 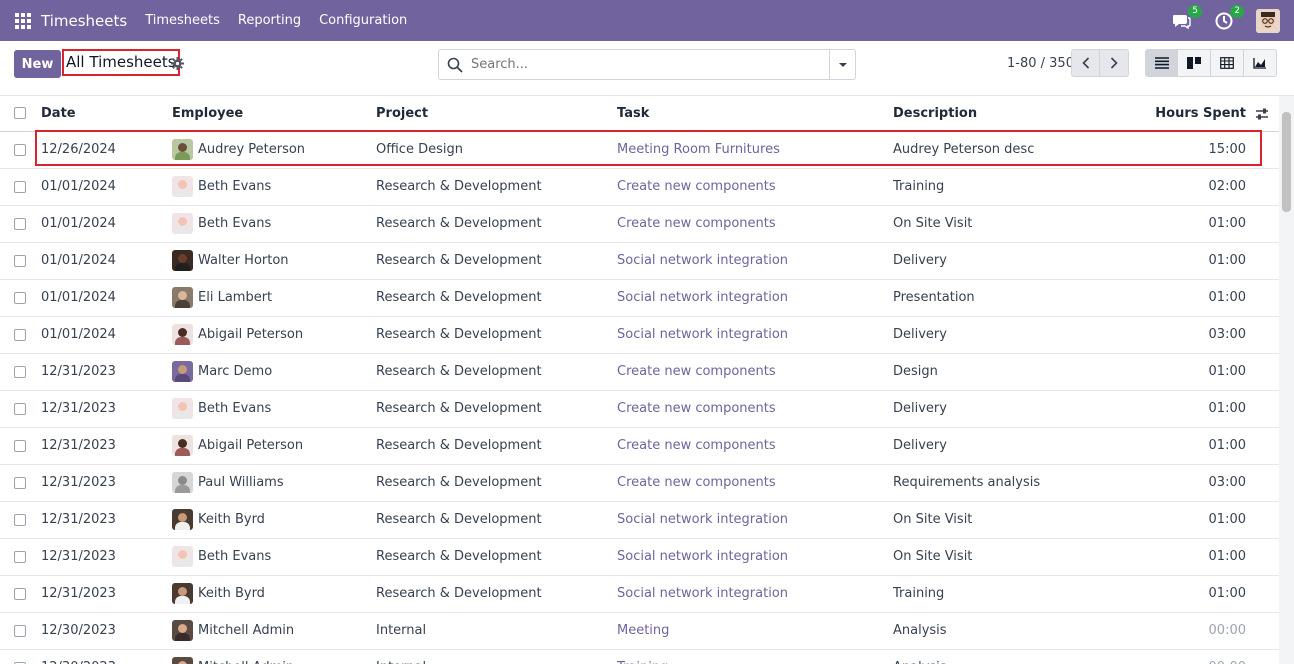 I want to click on select-all-checkbox, so click(x=20, y=113).